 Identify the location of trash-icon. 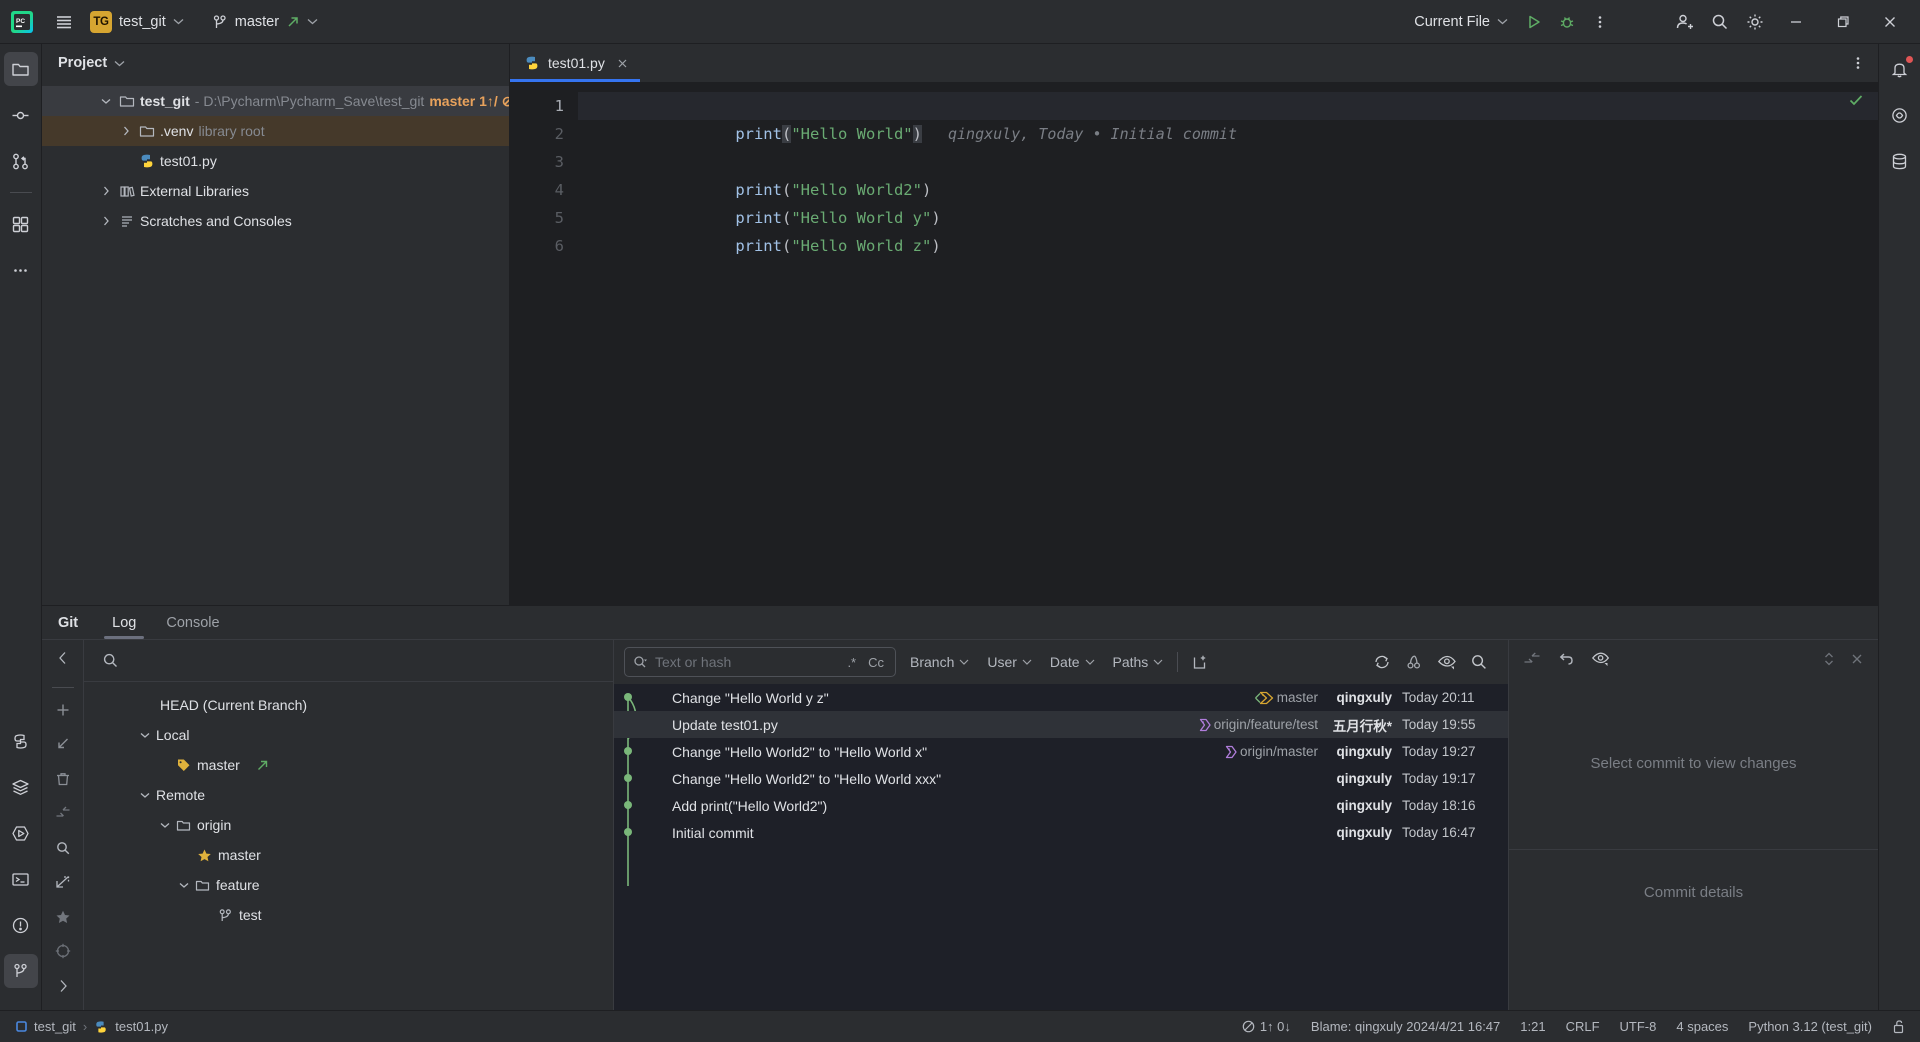
(63, 778).